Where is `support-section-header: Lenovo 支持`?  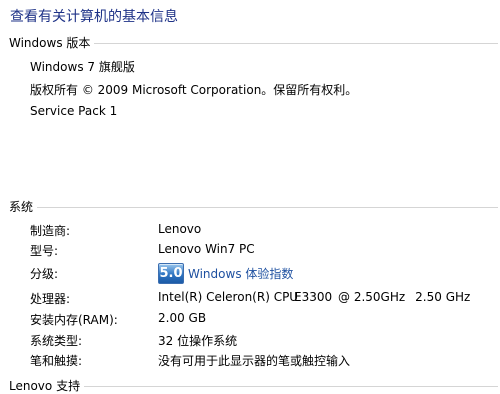 support-section-header: Lenovo 支持 is located at coordinates (253, 385).